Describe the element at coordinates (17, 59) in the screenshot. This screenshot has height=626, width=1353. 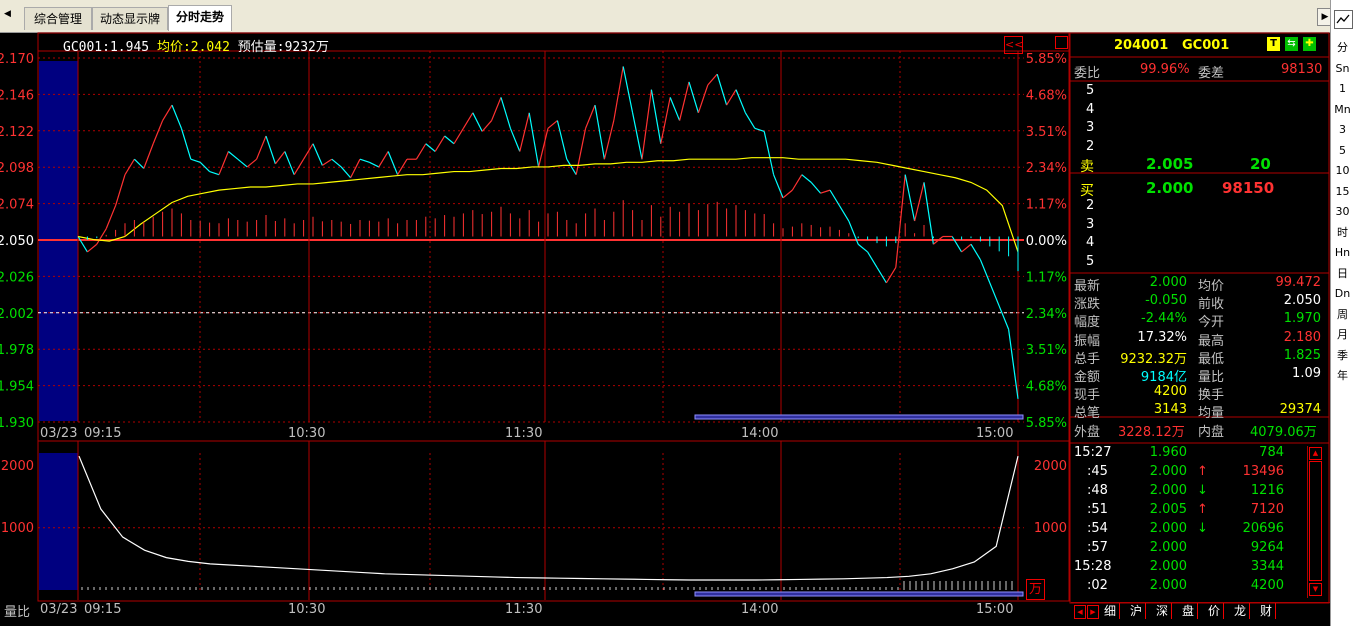
I see `y-tick-left-0: 2.170` at that location.